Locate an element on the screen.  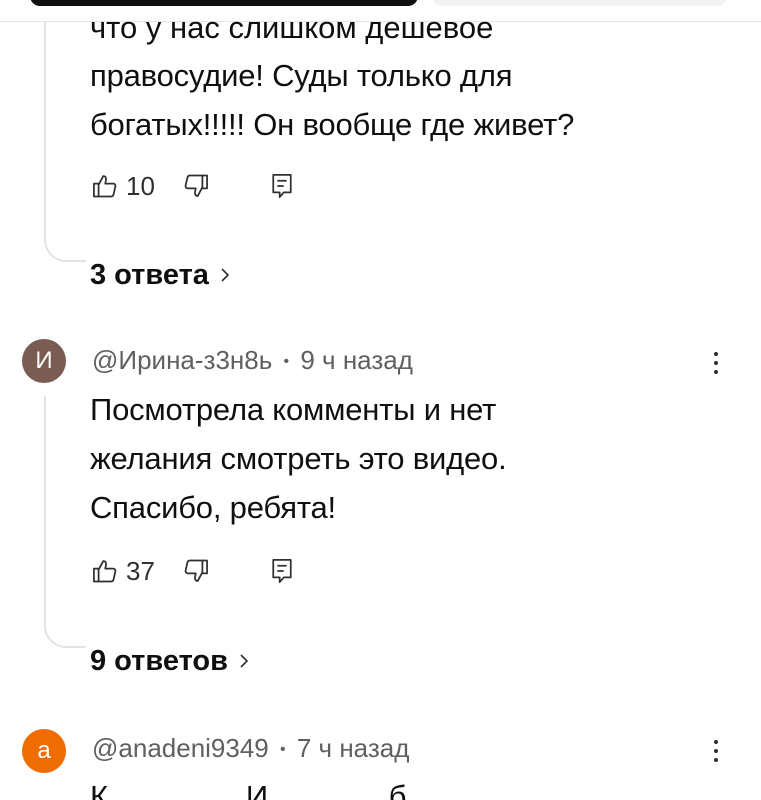
comment-text-line: Посмотрела комменты и нет is located at coordinates (293, 409).